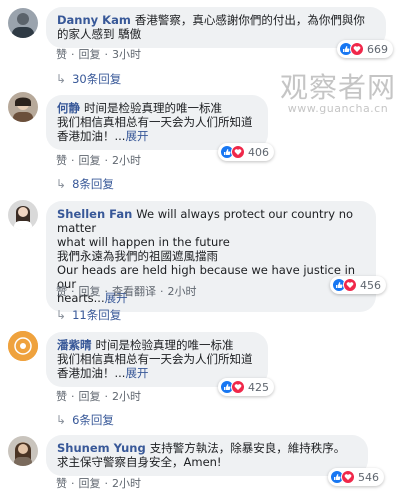 The width and height of the screenshot is (414, 494). I want to click on comment-text: 的家人感到 驕傲, so click(99, 34).